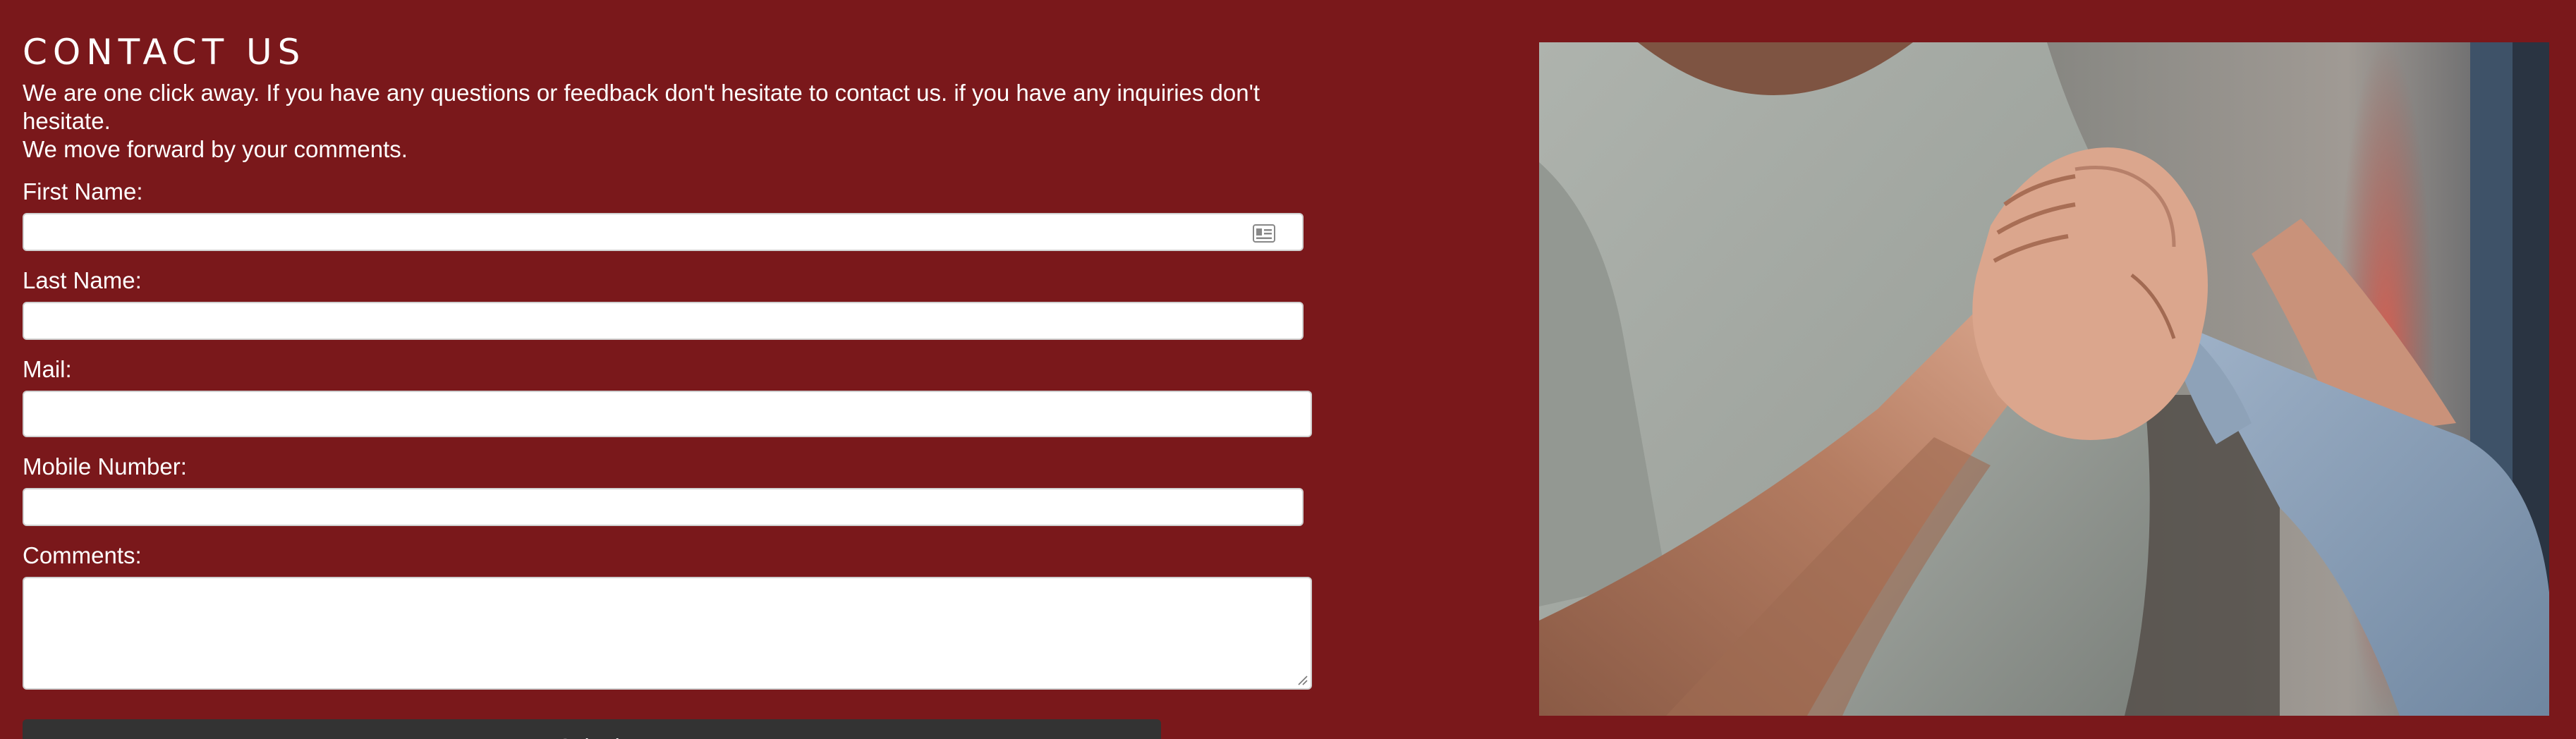 Image resolution: width=2576 pixels, height=739 pixels. I want to click on last-name-input, so click(663, 321).